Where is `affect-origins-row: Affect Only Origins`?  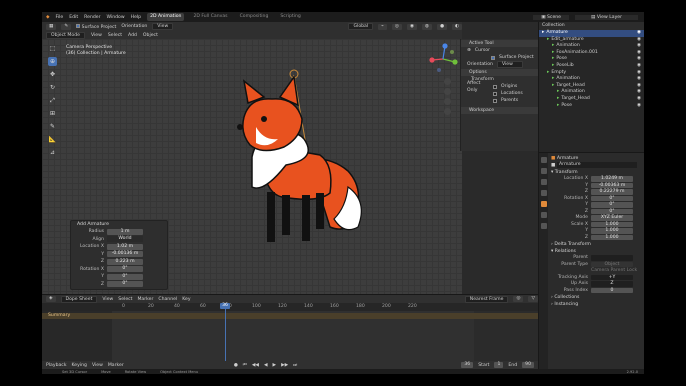
affect-origins-row: Affect Only Origins is located at coordinates (499, 87).